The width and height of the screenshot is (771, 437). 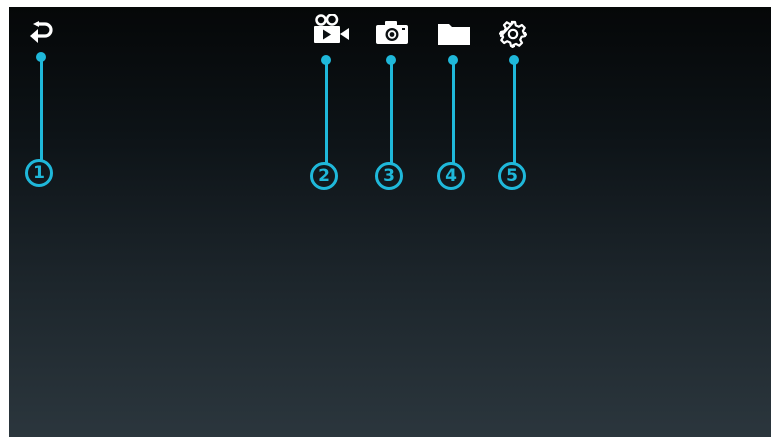 I want to click on video-camera-icon, so click(x=331, y=30).